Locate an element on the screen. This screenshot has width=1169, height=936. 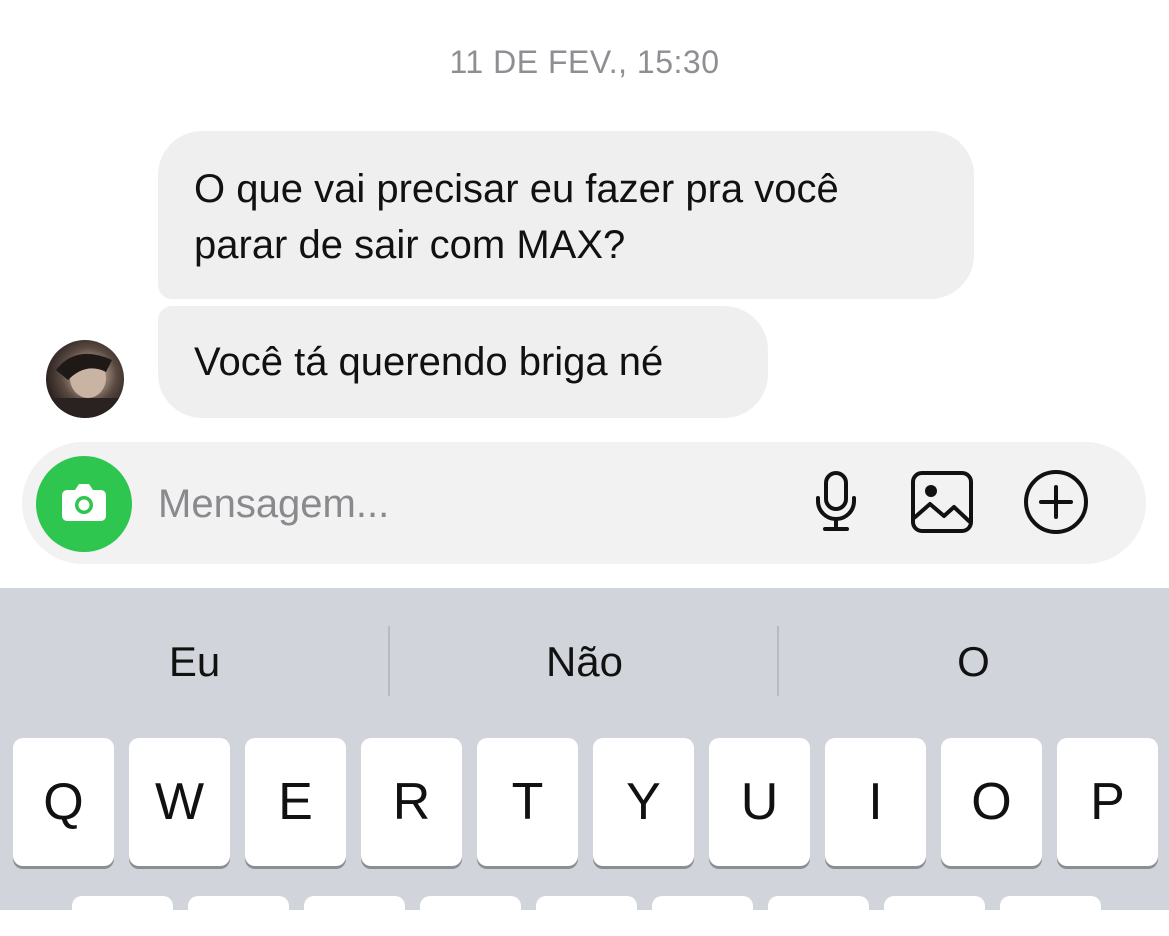
received-message-bubble: Você tá querendo briga né is located at coordinates (463, 362).